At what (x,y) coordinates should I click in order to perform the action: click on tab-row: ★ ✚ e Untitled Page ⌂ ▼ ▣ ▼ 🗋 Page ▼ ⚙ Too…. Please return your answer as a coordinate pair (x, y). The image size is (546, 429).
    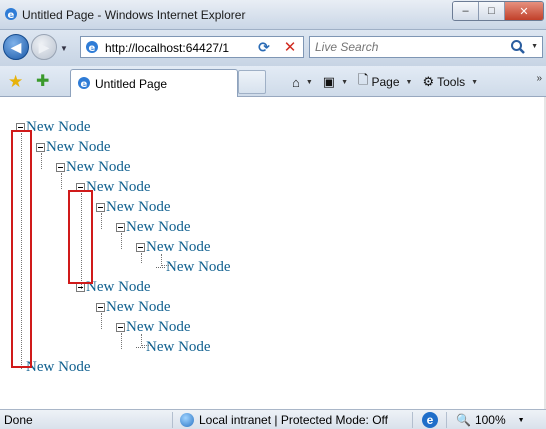
    Looking at the image, I should click on (273, 81).